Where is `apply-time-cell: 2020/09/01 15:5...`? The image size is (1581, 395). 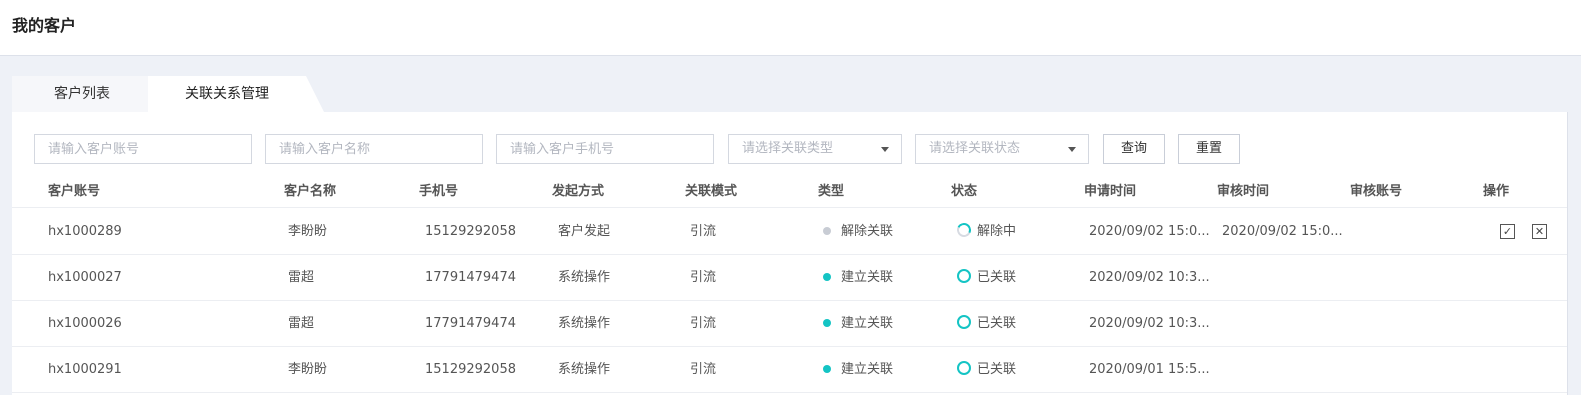
apply-time-cell: 2020/09/01 15:5... is located at coordinates (1149, 369).